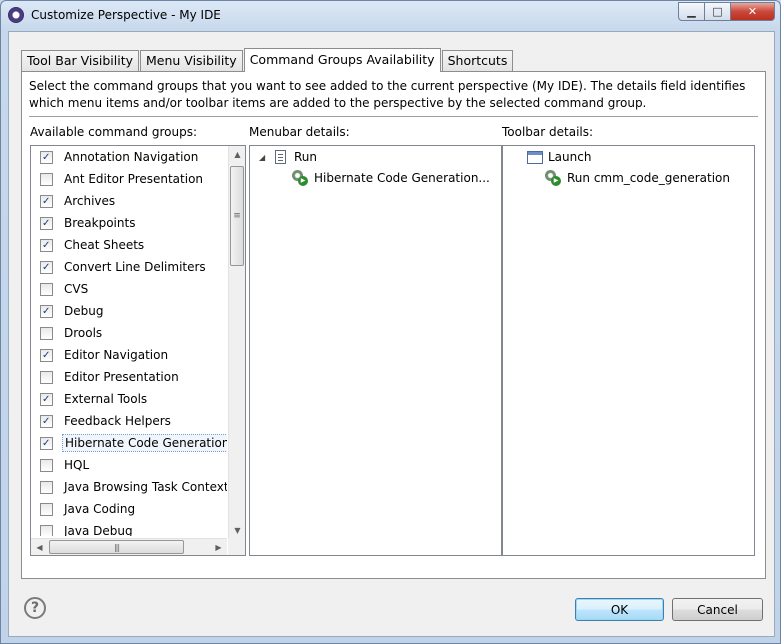 The width and height of the screenshot is (781, 644). Describe the element at coordinates (717, 609) in the screenshot. I see `cancel-button: Cancel` at that location.